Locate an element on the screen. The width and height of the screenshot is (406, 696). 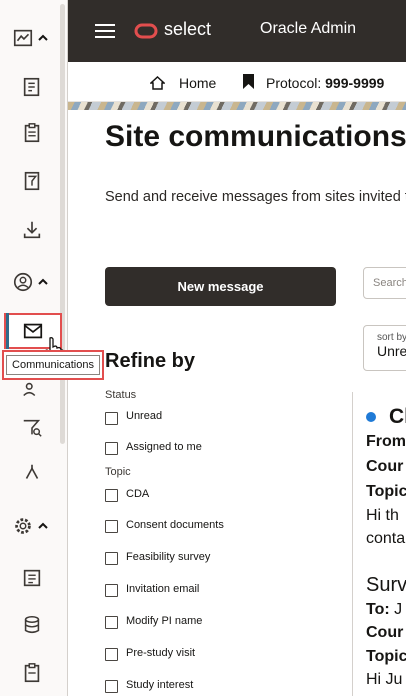
form-icon is located at coordinates (32, 578).